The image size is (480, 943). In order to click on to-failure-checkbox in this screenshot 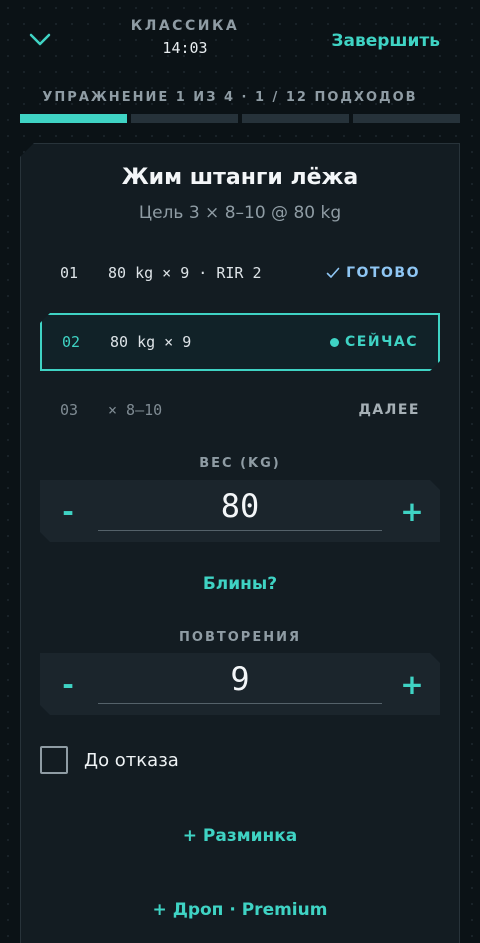, I will do `click(54, 760)`.